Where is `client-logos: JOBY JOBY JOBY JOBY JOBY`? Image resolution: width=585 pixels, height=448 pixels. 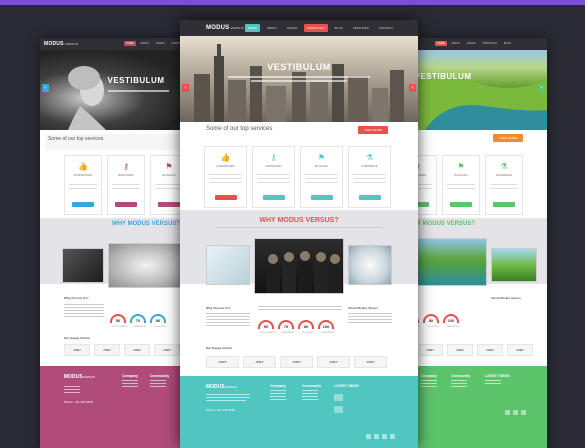 client-logos: JOBY JOBY JOBY JOBY JOBY is located at coordinates (296, 362).